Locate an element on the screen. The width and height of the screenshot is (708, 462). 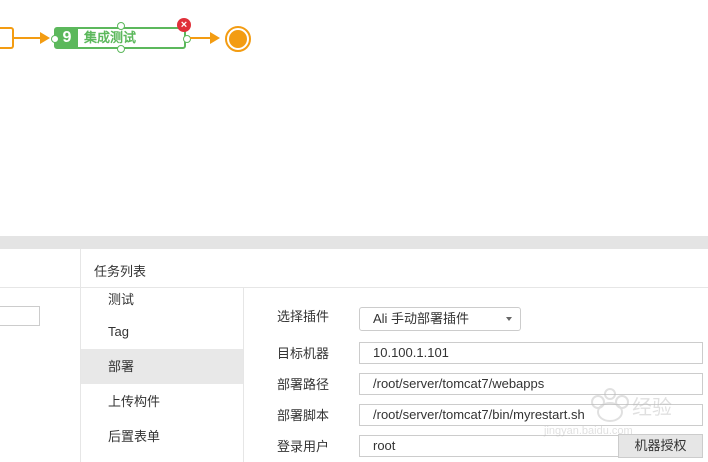
end-node is located at coordinates (238, 39).